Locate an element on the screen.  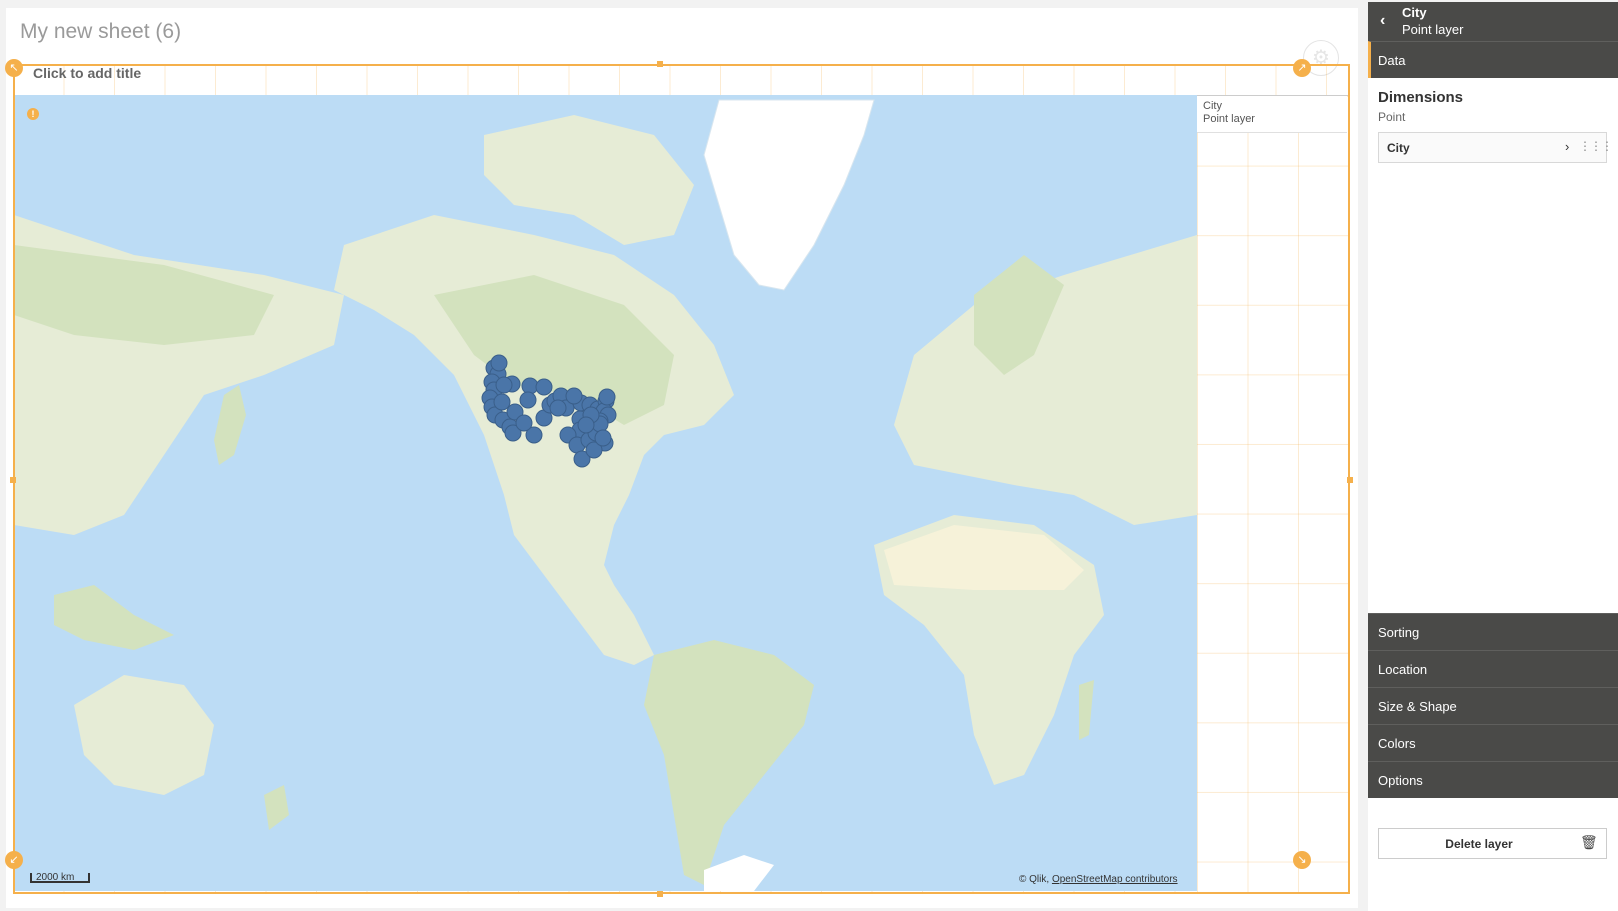
delete-layer-button: Delete layer 🗑 is located at coordinates (1492, 843).